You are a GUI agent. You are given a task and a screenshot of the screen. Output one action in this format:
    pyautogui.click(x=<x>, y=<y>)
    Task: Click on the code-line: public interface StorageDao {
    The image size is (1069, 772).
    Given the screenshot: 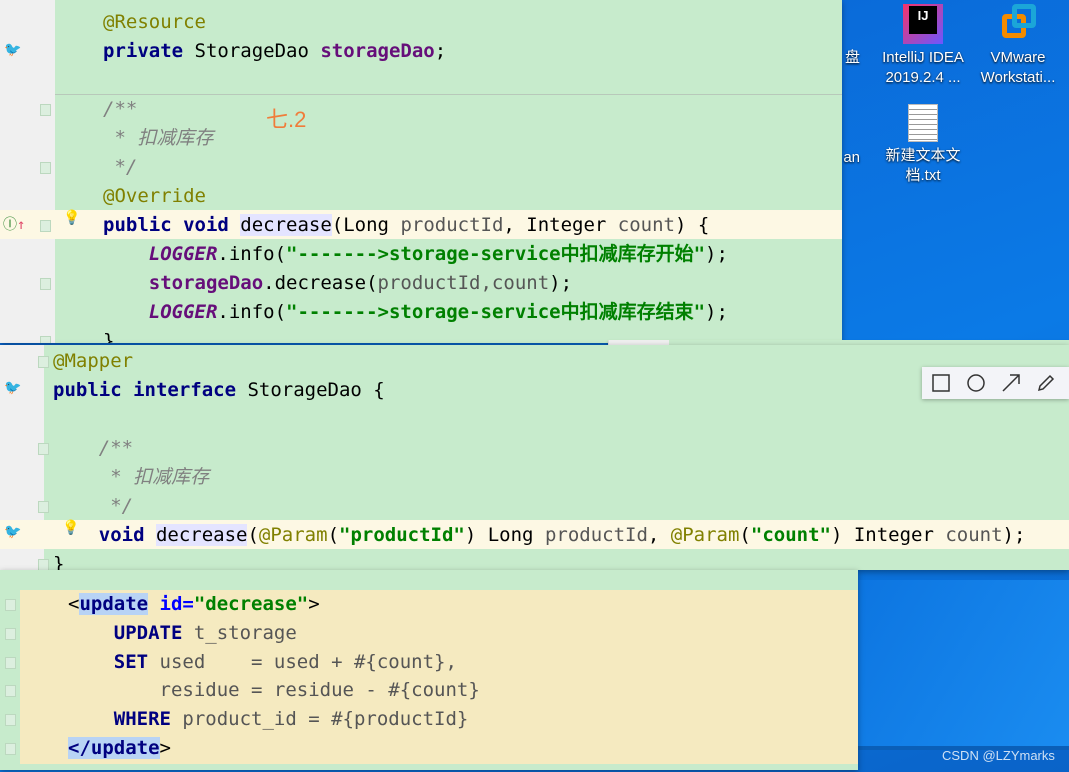 What is the action you would take?
    pyautogui.click(x=219, y=390)
    